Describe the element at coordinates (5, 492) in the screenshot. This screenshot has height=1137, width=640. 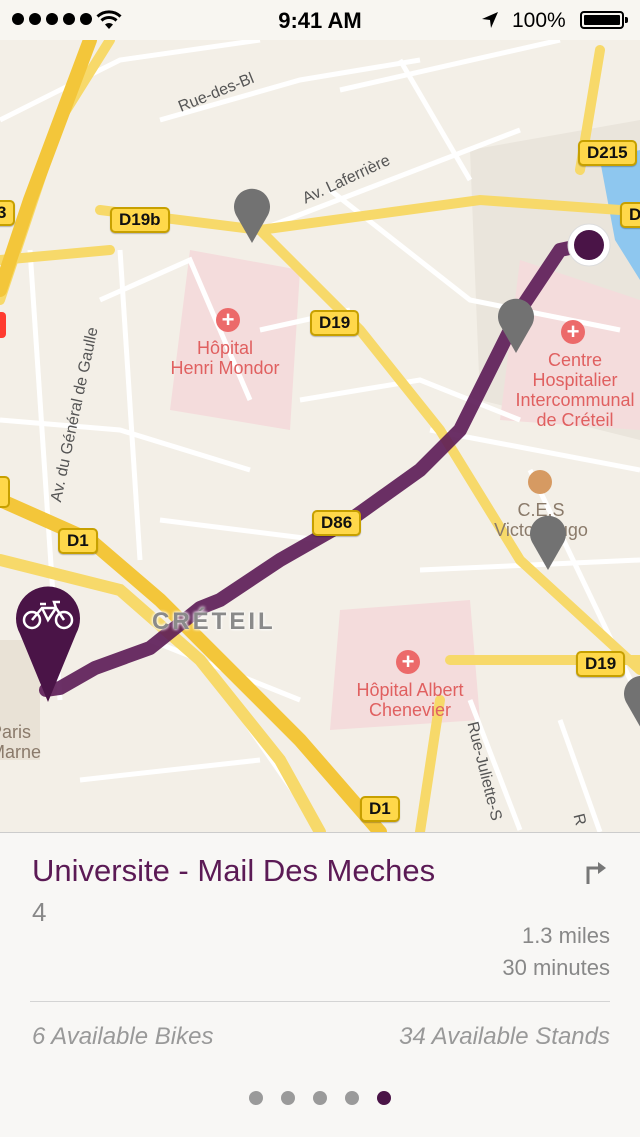
I see `road-shield-fragment` at that location.